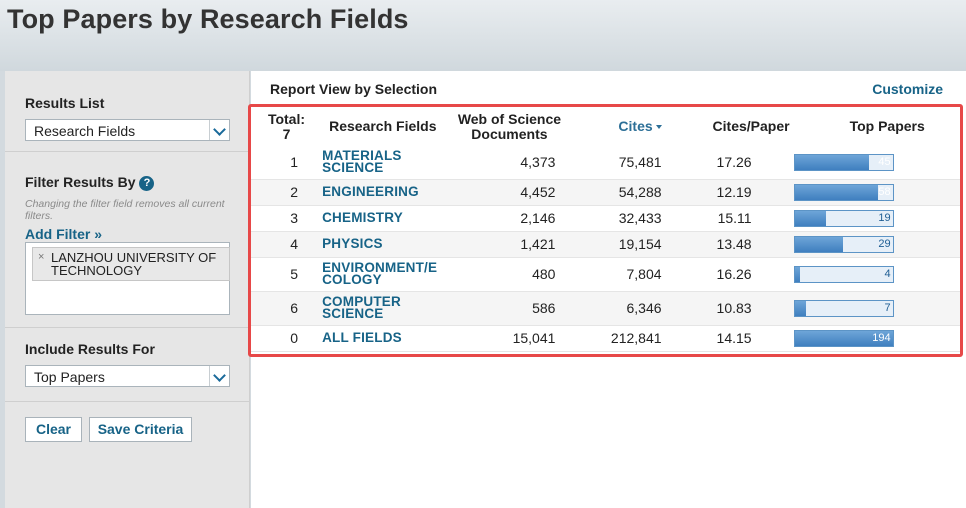  I want to click on wos-documents-value: 480, so click(504, 274).